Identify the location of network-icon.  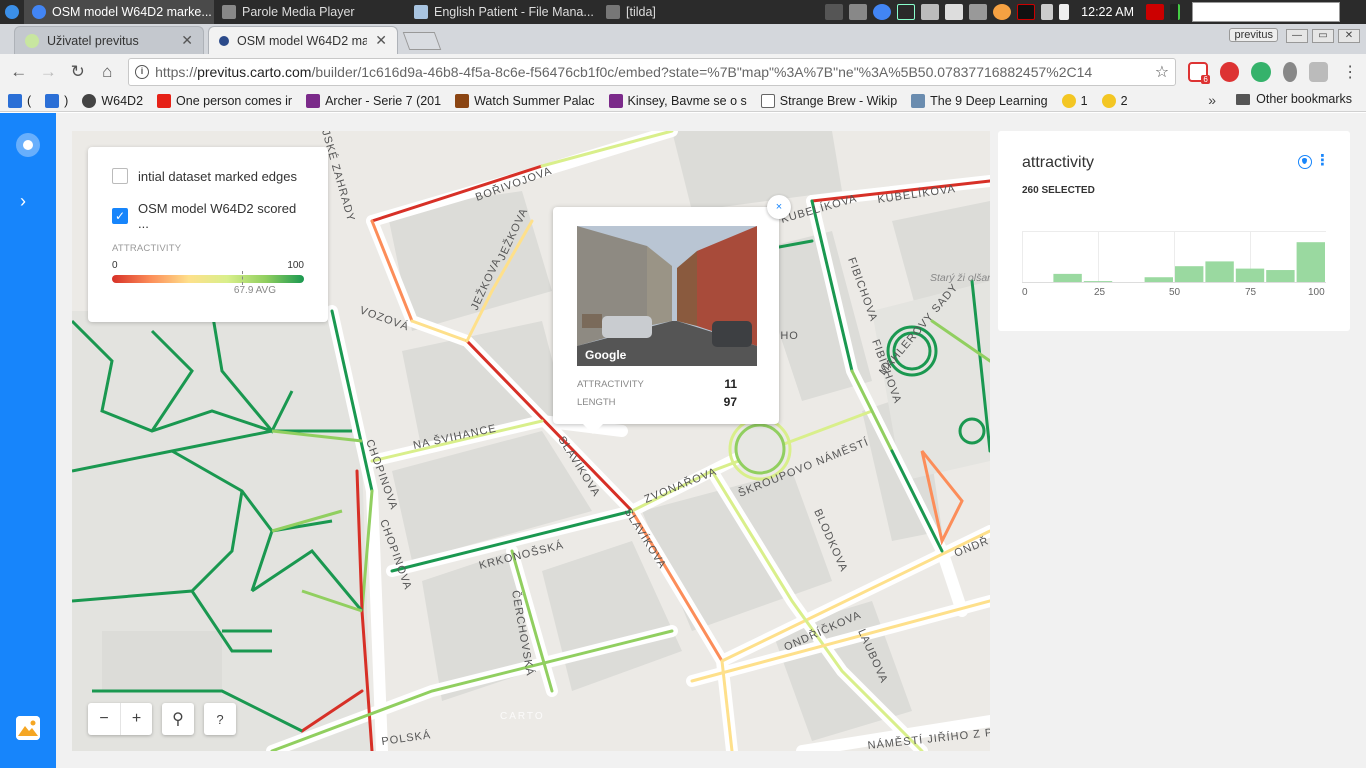
(1047, 12).